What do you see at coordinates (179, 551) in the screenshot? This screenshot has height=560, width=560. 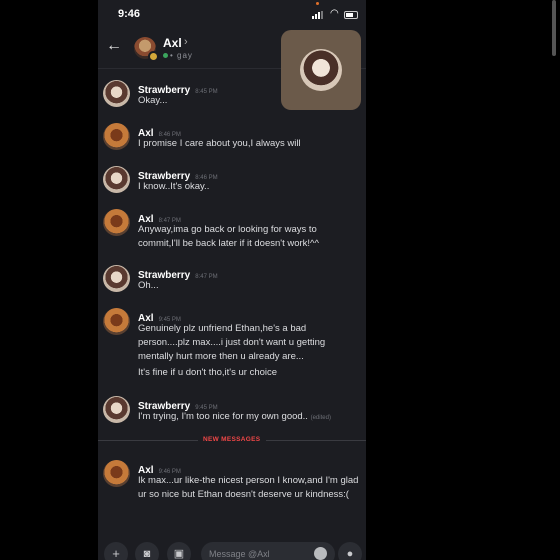 I see `gift-icon: ▣` at bounding box center [179, 551].